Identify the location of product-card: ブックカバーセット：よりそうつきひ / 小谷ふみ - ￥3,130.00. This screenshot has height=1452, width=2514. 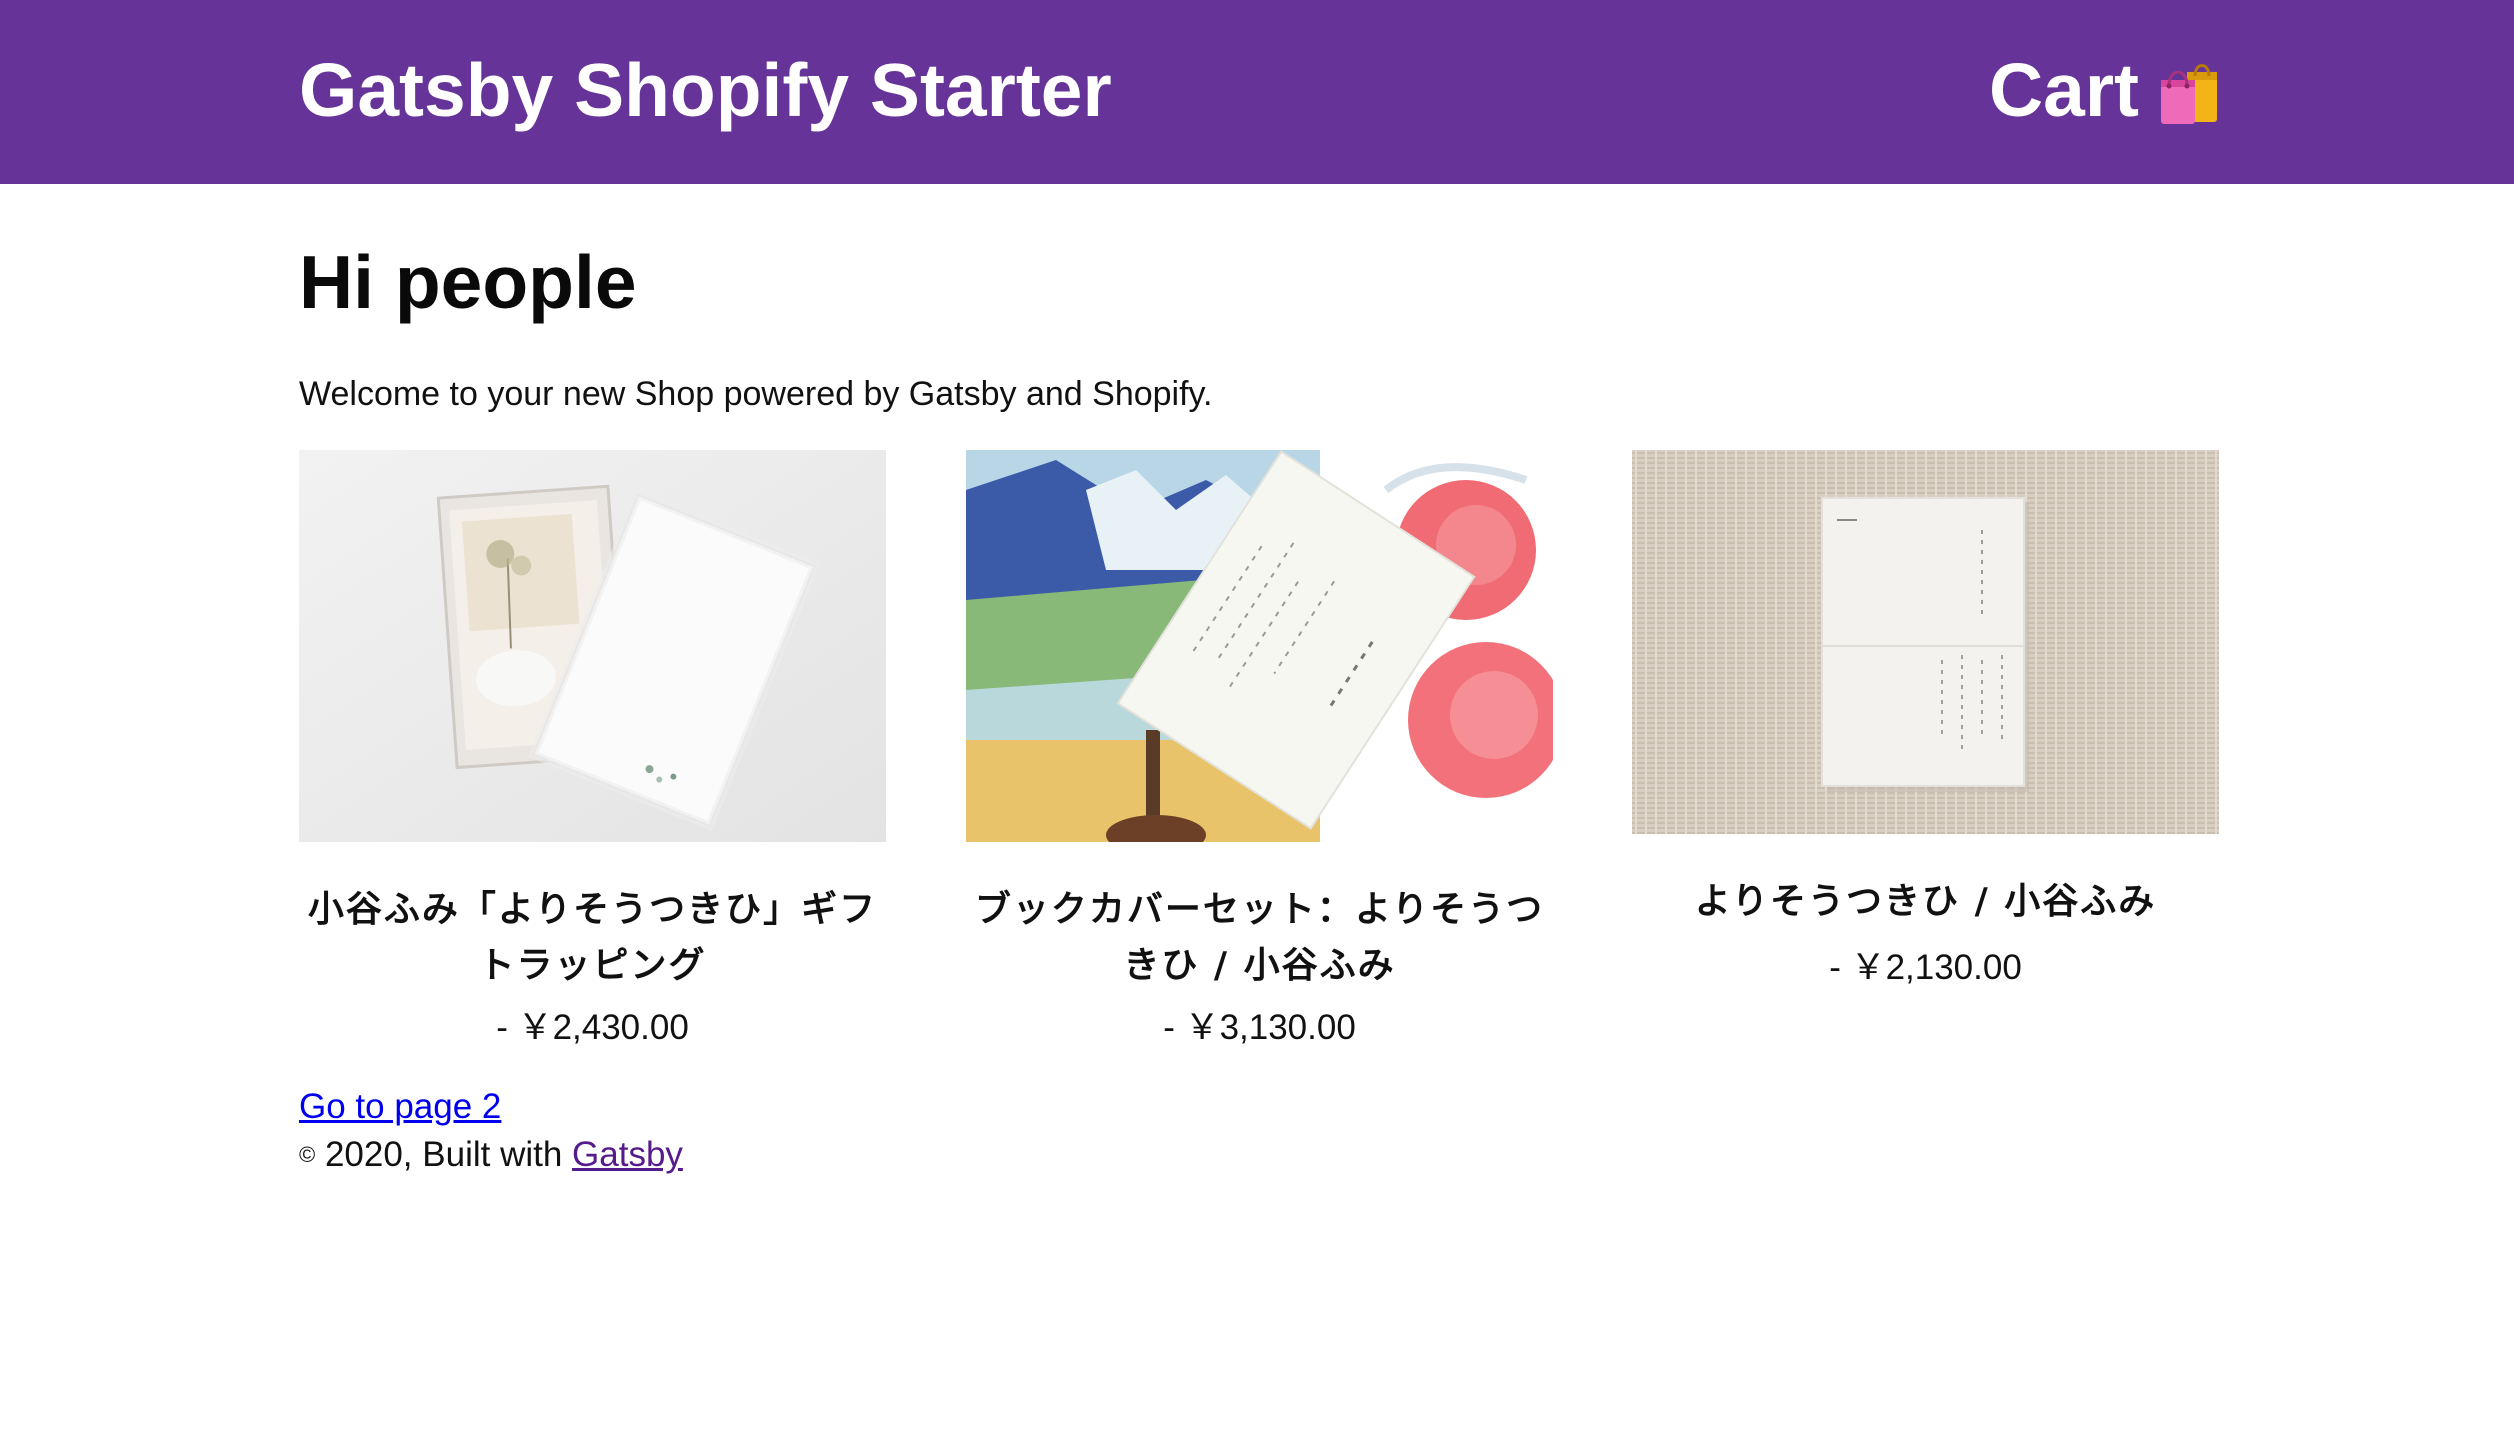
(1259, 751).